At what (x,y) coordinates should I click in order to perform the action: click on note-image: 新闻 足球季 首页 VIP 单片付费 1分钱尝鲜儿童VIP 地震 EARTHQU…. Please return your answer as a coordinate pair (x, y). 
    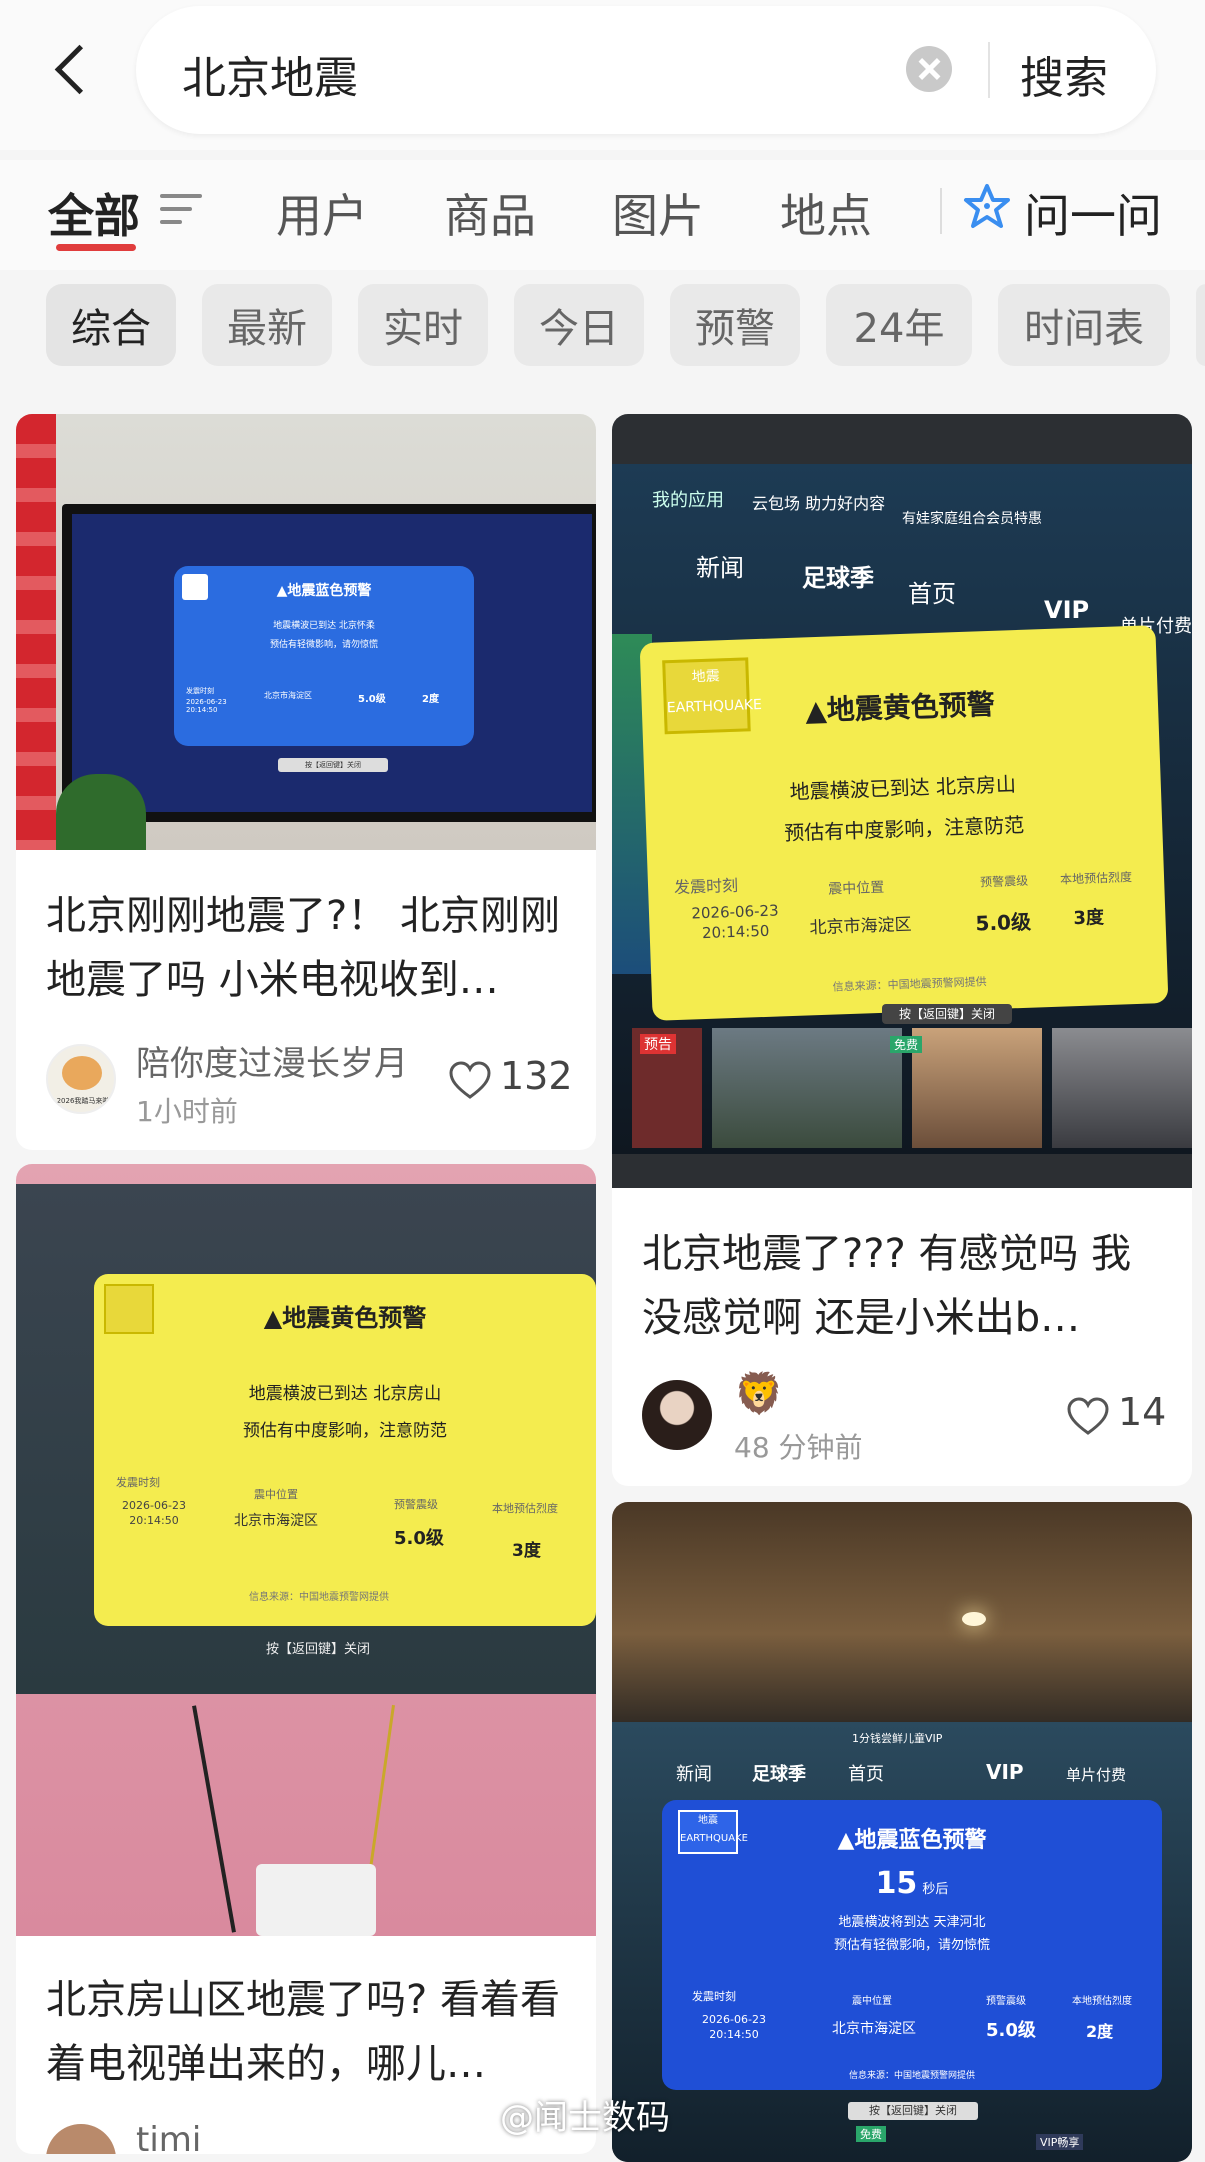
    Looking at the image, I should click on (902, 1832).